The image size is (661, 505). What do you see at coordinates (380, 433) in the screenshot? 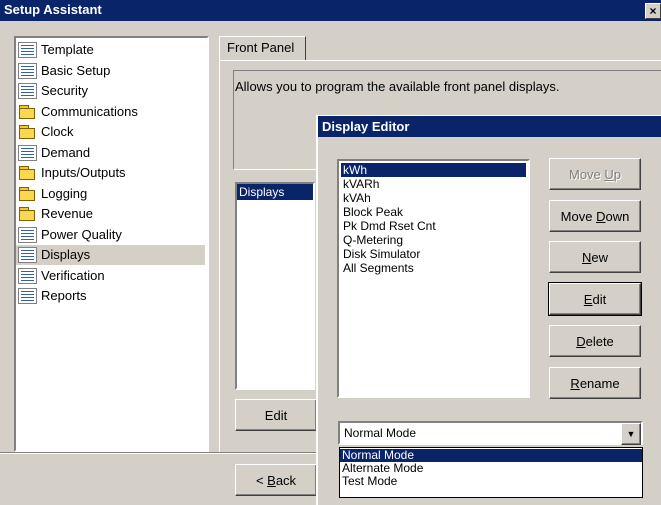
I see `mode-select-value: Normal Mode` at bounding box center [380, 433].